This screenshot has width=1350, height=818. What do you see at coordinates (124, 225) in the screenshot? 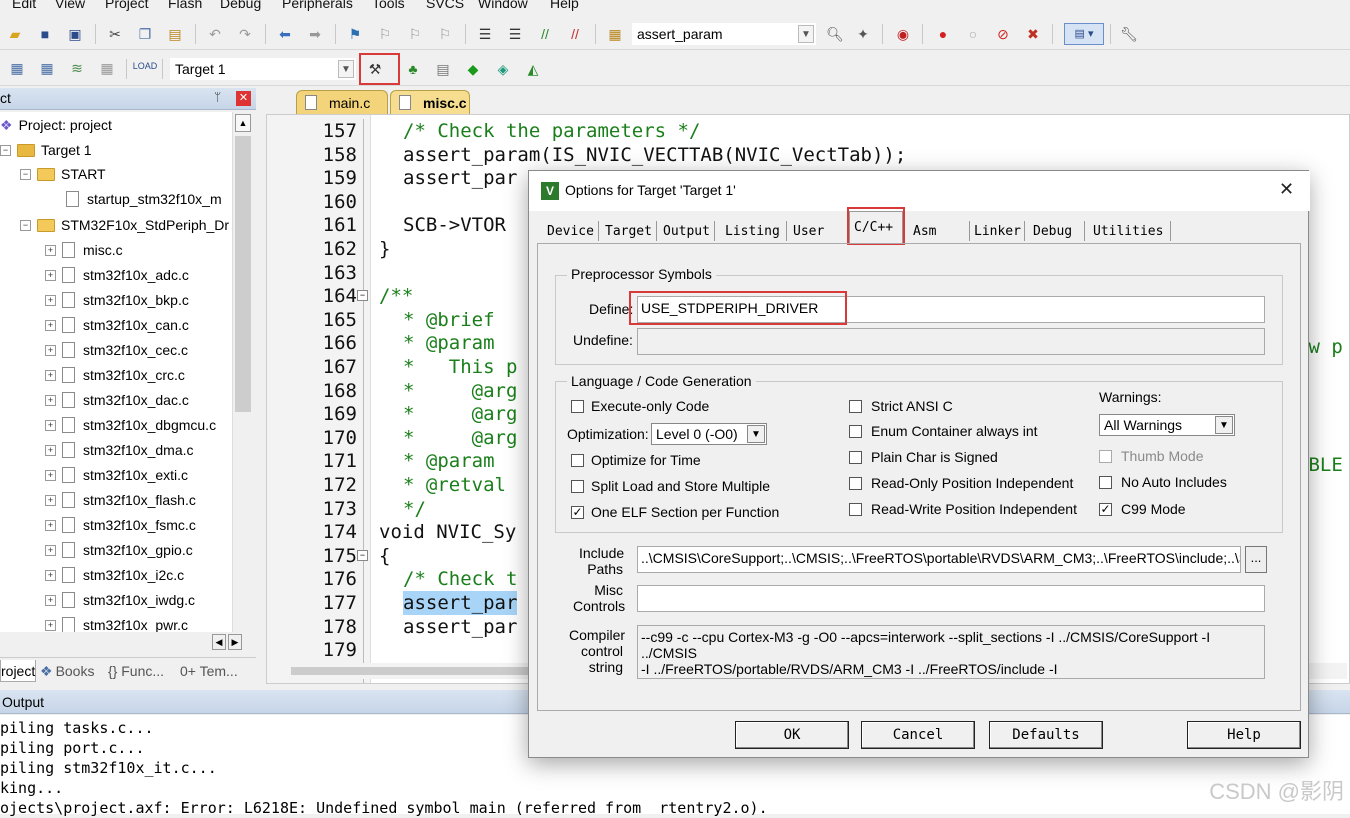
I see `tree-item-folder: − STM32F10x_StdPeriph_Dr` at bounding box center [124, 225].